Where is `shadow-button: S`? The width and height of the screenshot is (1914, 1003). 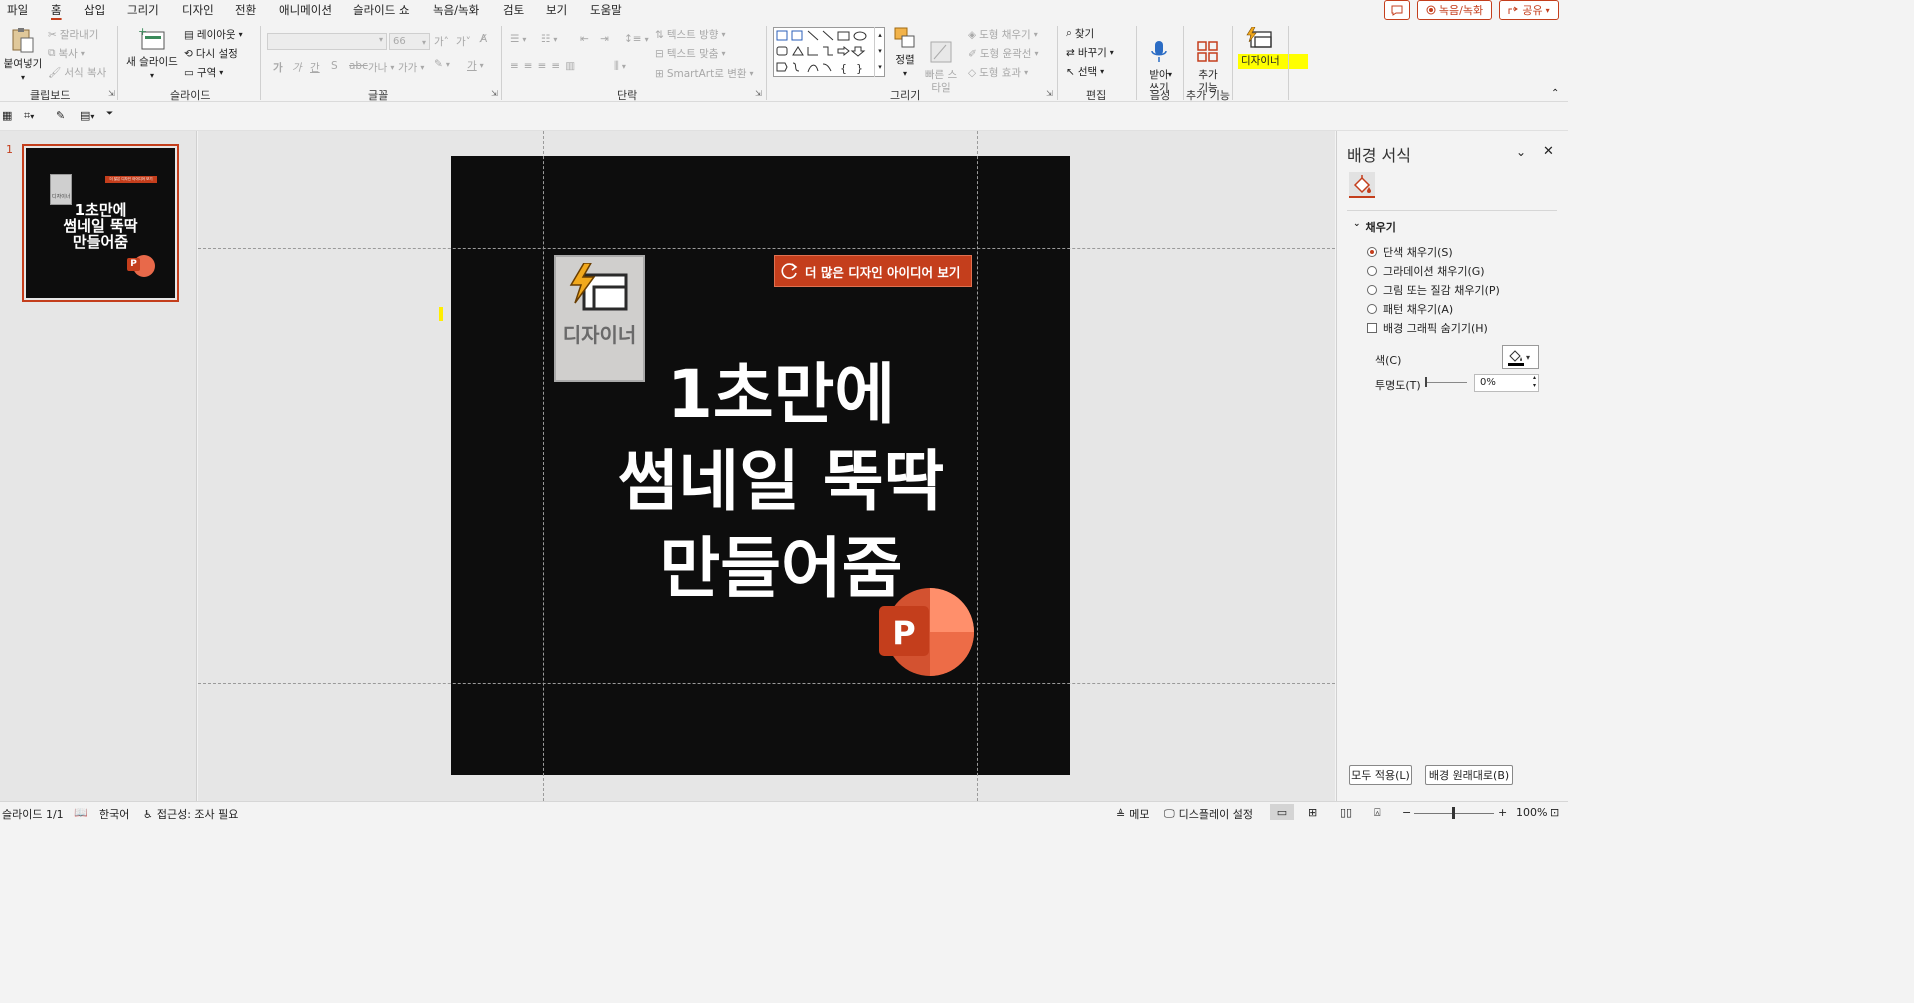
shadow-button: S is located at coordinates (334, 66).